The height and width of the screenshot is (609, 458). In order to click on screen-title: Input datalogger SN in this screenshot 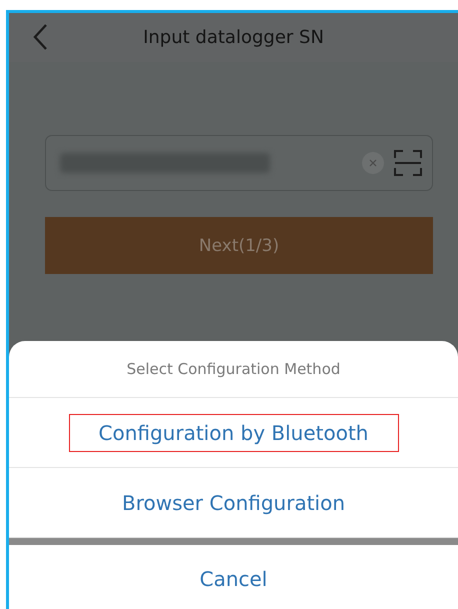, I will do `click(233, 37)`.